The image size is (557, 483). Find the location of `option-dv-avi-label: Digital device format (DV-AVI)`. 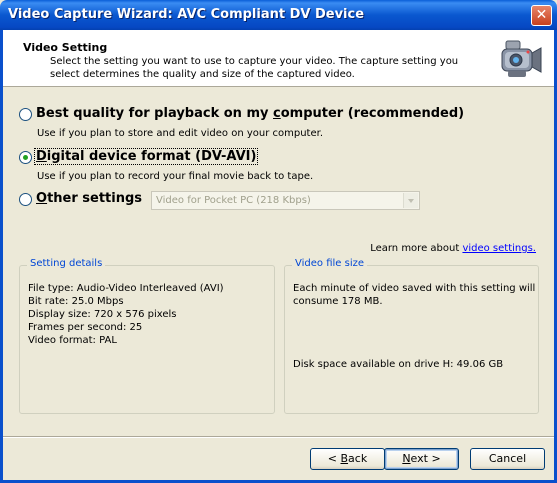

option-dv-avi-label: Digital device format (DV-AVI) is located at coordinates (146, 156).